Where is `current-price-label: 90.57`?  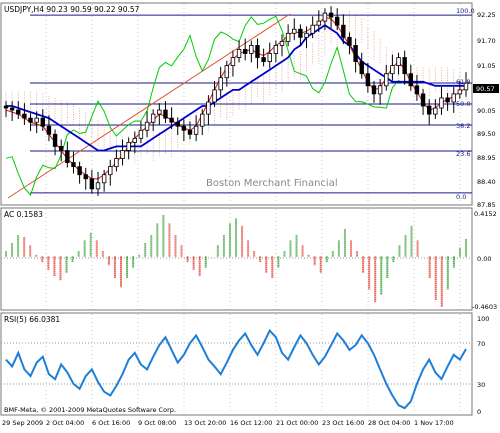 current-price-label: 90.57 is located at coordinates (485, 89).